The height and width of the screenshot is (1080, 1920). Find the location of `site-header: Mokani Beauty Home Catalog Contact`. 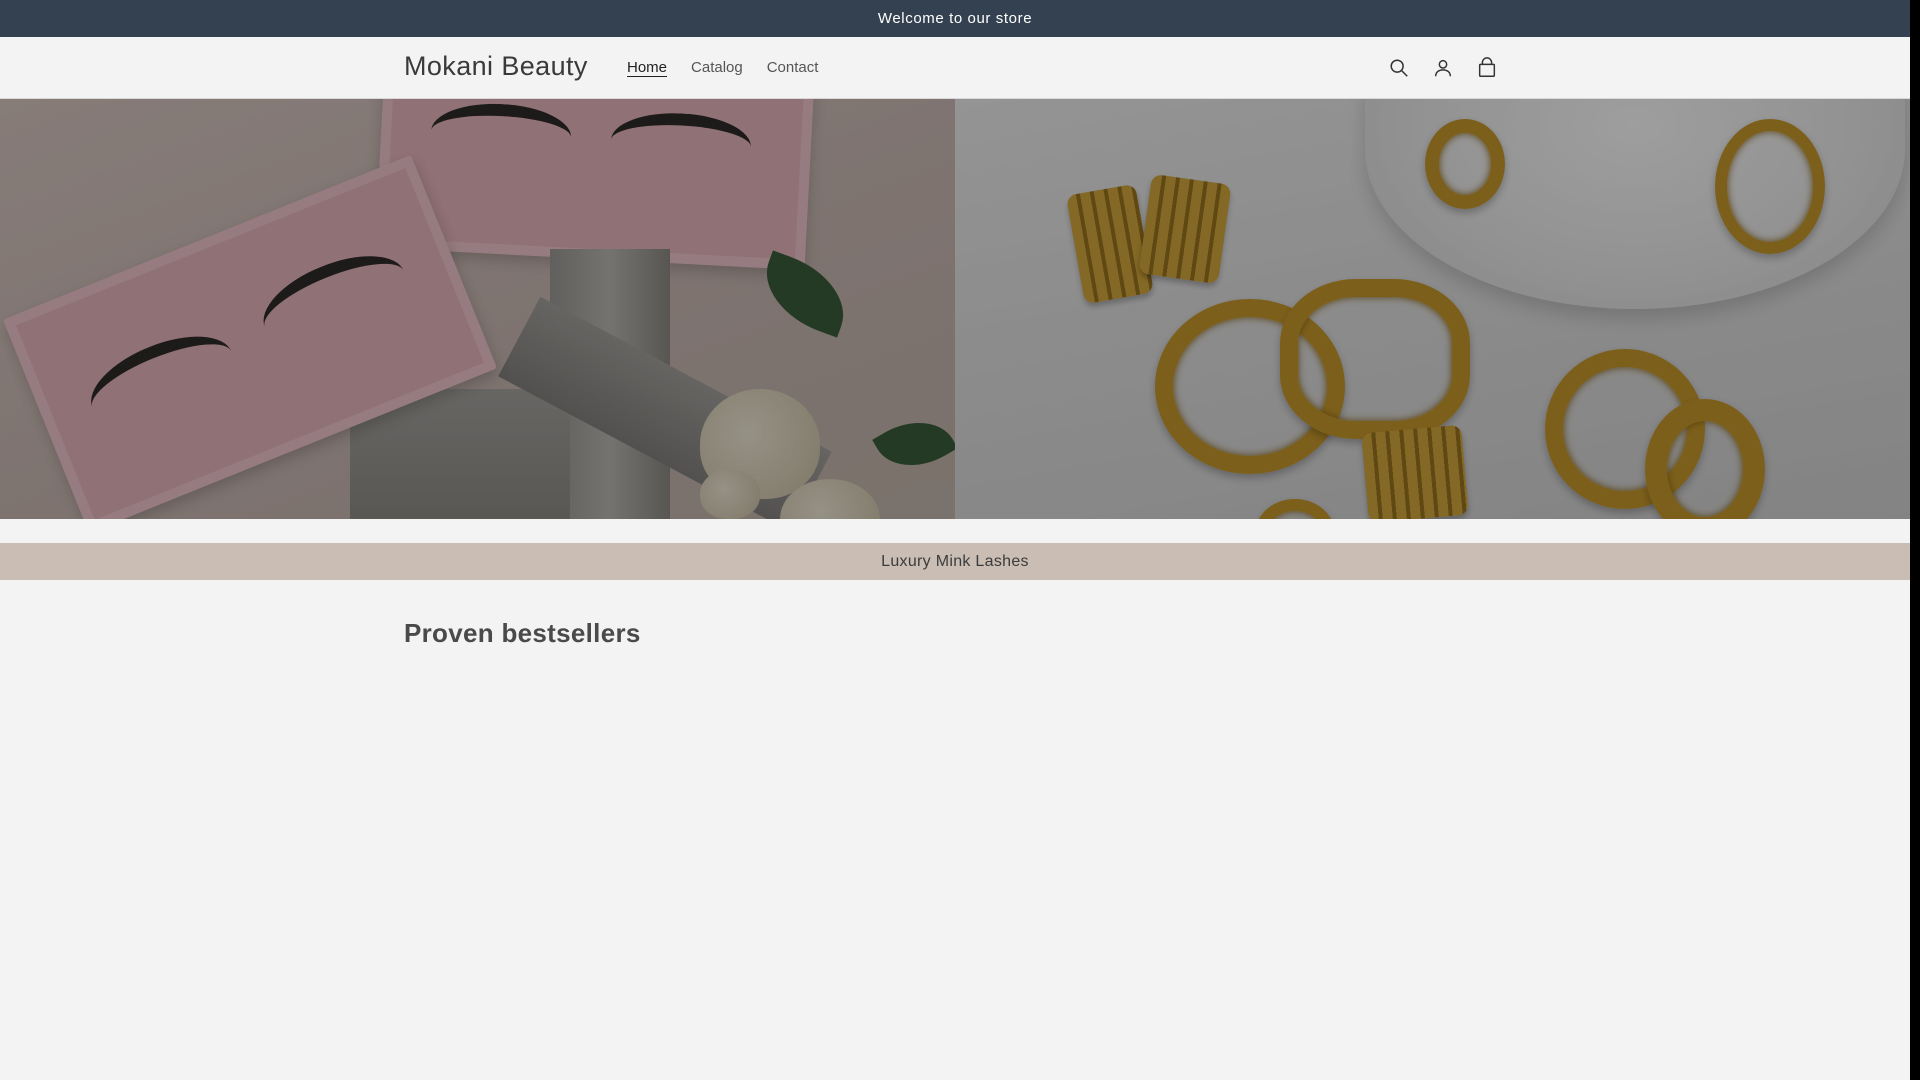

site-header: Mokani Beauty Home Catalog Contact is located at coordinates (955, 68).